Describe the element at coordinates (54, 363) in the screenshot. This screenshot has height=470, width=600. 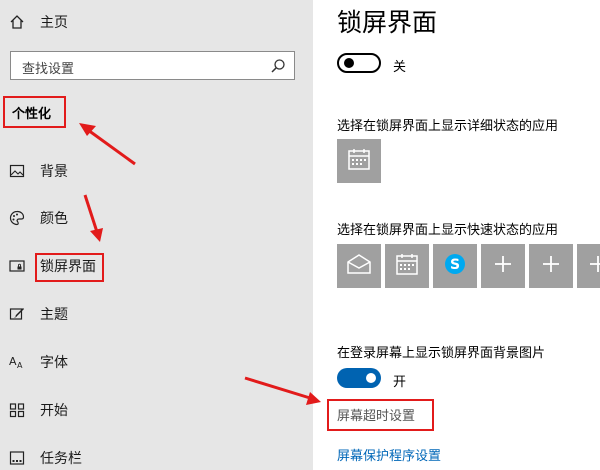
I see `nav-item-label: 字体` at that location.